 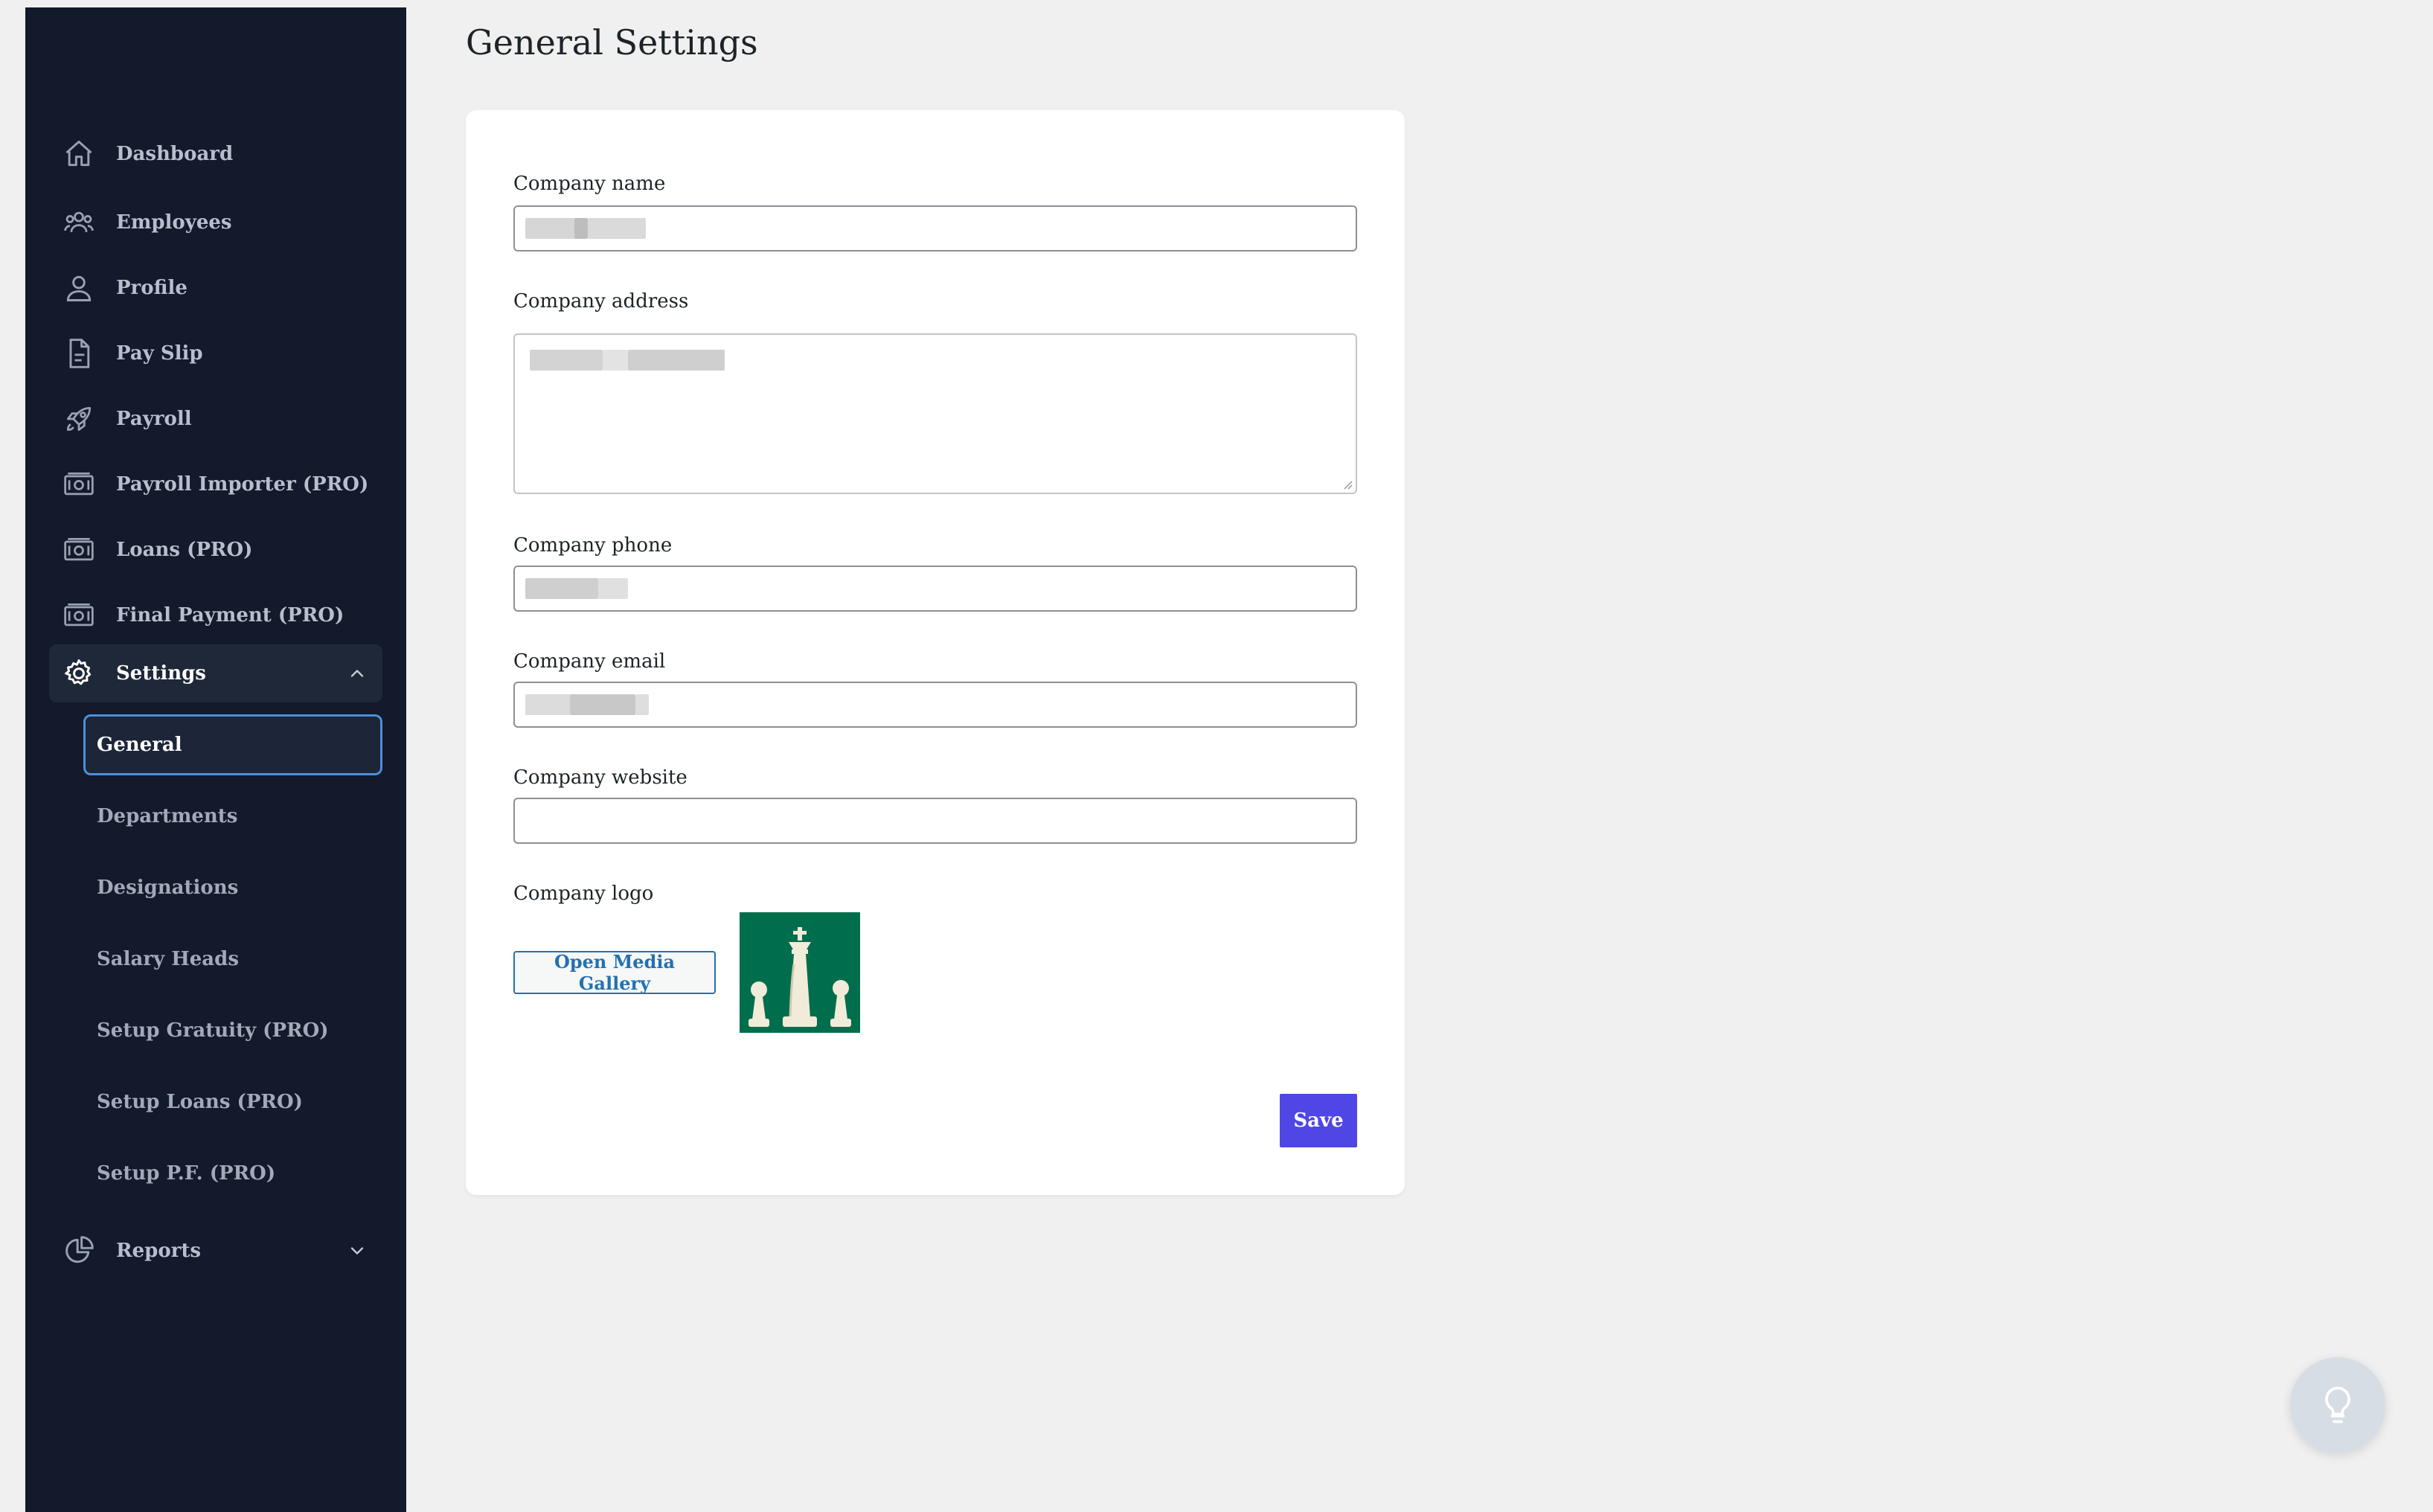 I want to click on company-name-label: Company name, so click(x=589, y=184).